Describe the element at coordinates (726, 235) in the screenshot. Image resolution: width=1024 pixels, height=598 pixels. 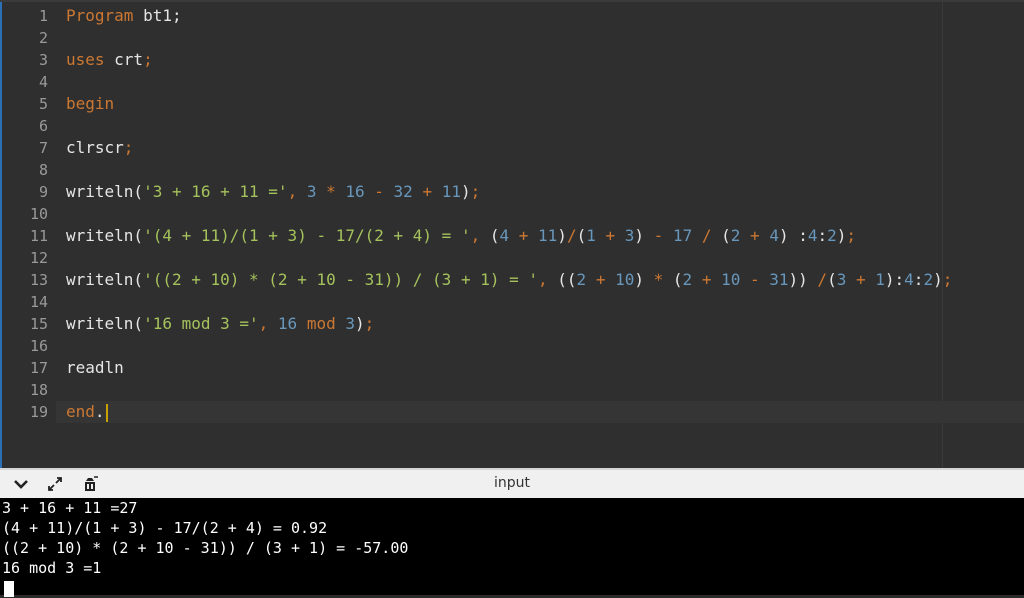
I see `code-token: (` at that location.